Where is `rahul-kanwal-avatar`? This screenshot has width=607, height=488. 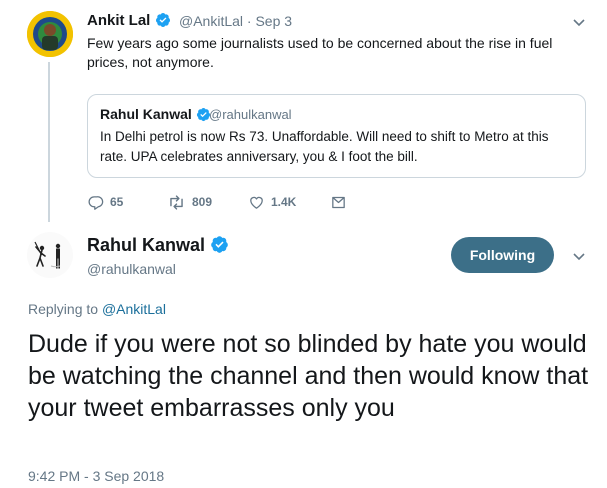
rahul-kanwal-avatar is located at coordinates (50, 255).